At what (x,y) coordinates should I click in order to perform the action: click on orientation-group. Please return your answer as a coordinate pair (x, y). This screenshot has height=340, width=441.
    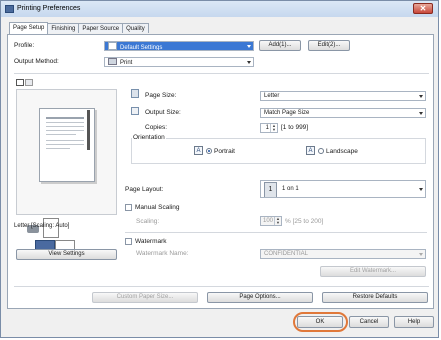
    Looking at the image, I should click on (278, 151).